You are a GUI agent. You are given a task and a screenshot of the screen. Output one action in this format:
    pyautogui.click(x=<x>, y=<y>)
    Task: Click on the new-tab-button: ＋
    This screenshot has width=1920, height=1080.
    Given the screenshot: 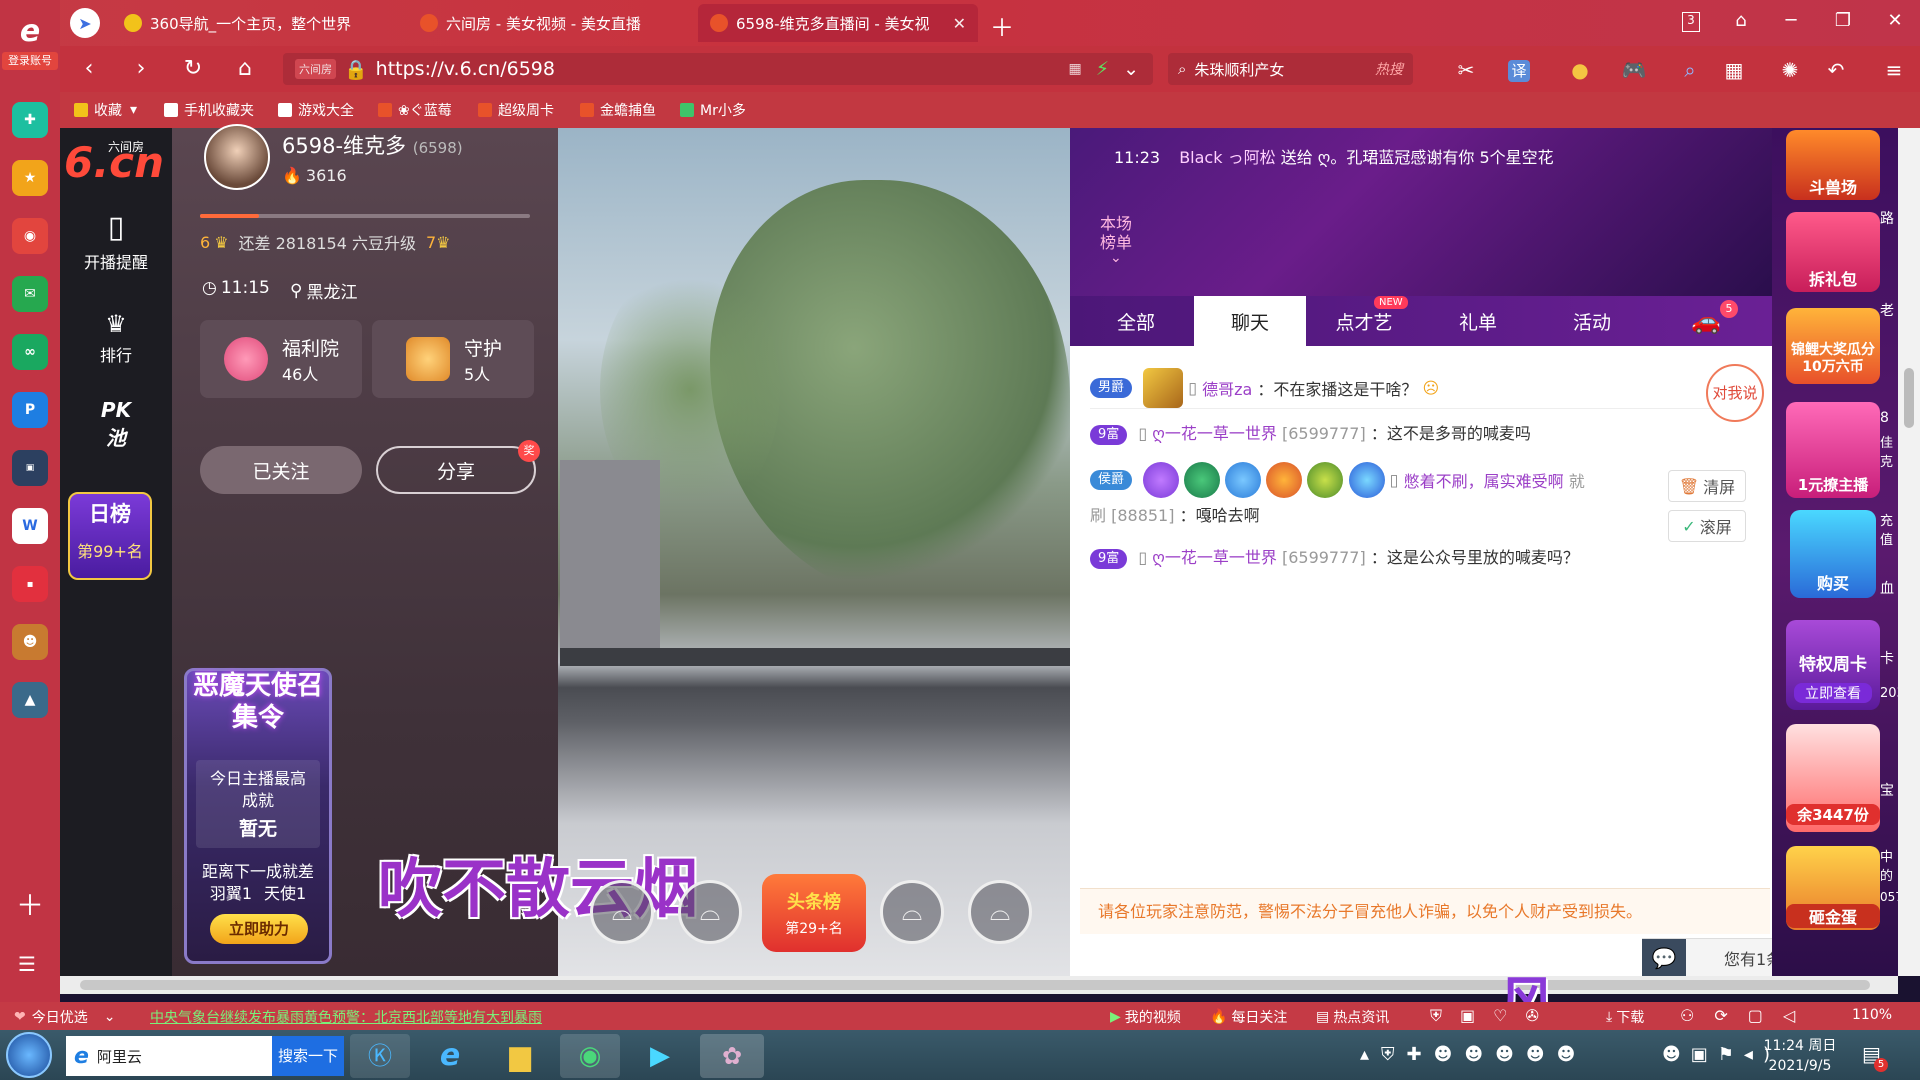 What is the action you would take?
    pyautogui.click(x=1002, y=25)
    